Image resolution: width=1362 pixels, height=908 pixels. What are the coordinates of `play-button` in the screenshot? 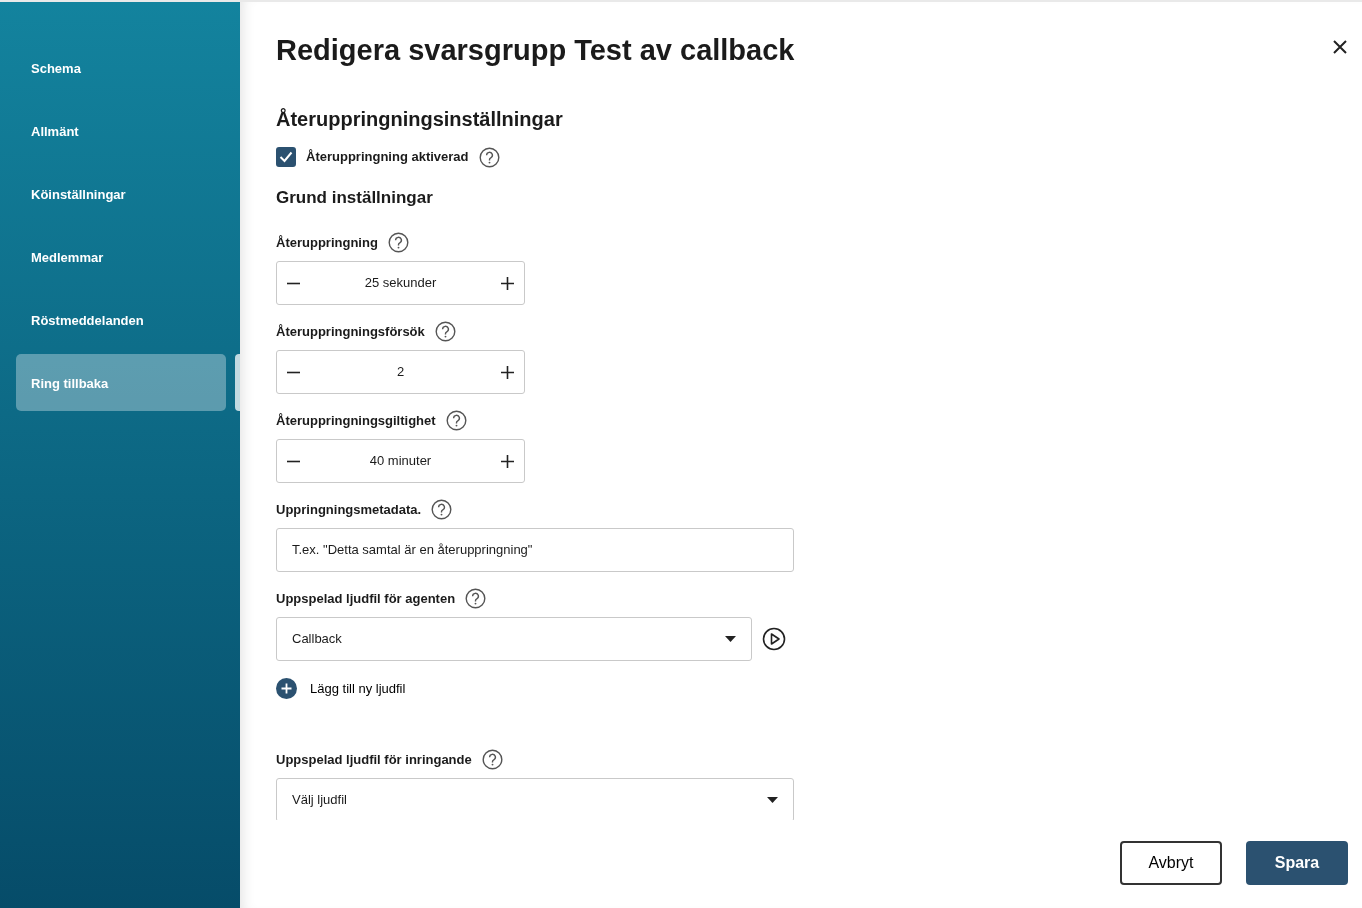 It's located at (773, 639).